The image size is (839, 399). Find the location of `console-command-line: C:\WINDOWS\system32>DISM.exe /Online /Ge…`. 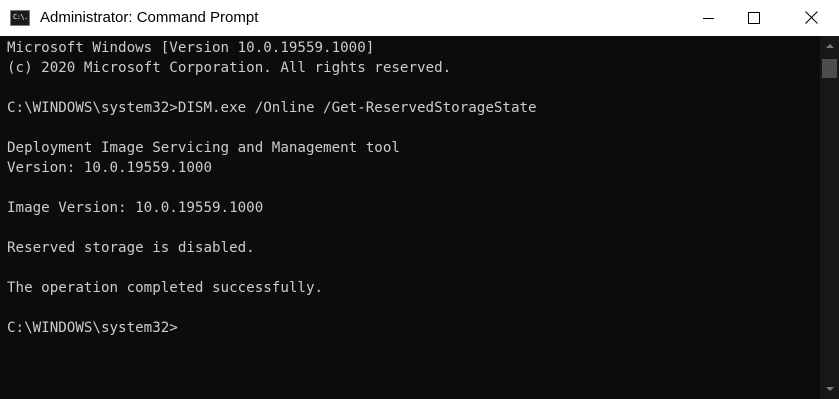

console-command-line: C:\WINDOWS\system32>DISM.exe /Online /Ge… is located at coordinates (272, 108).